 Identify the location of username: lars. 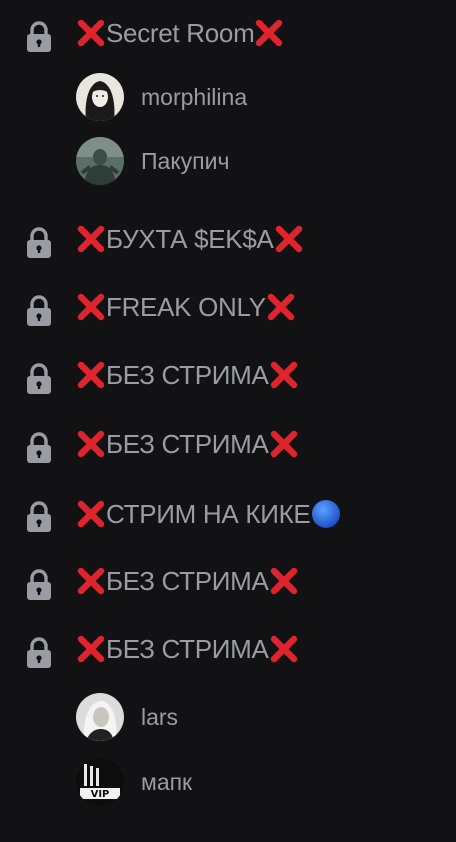
(160, 717).